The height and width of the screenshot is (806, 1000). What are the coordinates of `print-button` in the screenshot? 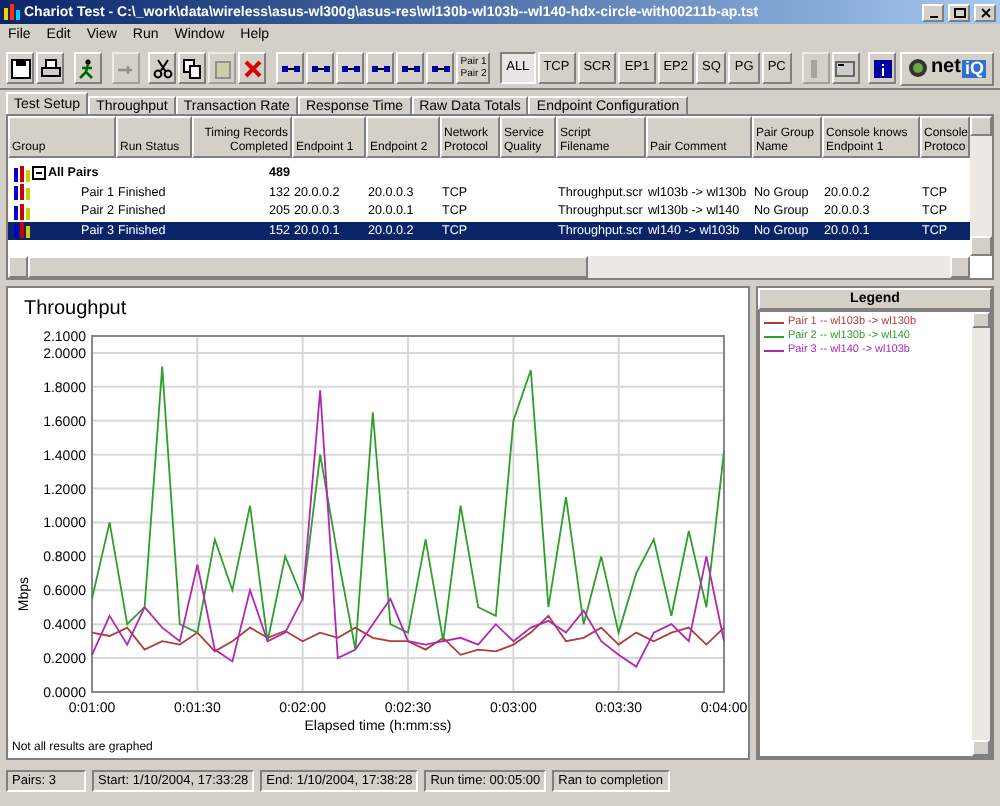 It's located at (50, 68).